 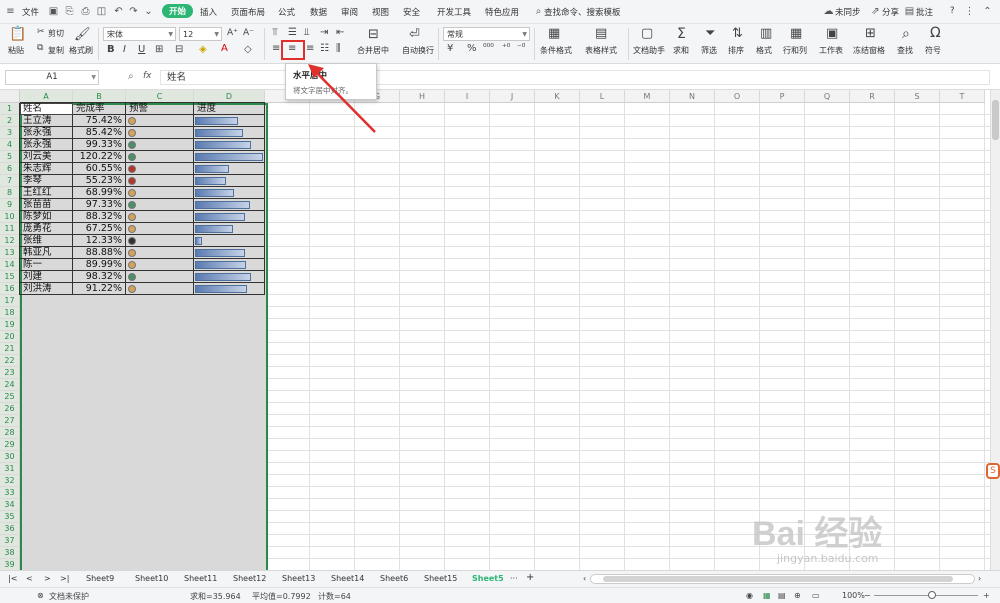 I want to click on row-header-21: 21, so click(x=10, y=349).